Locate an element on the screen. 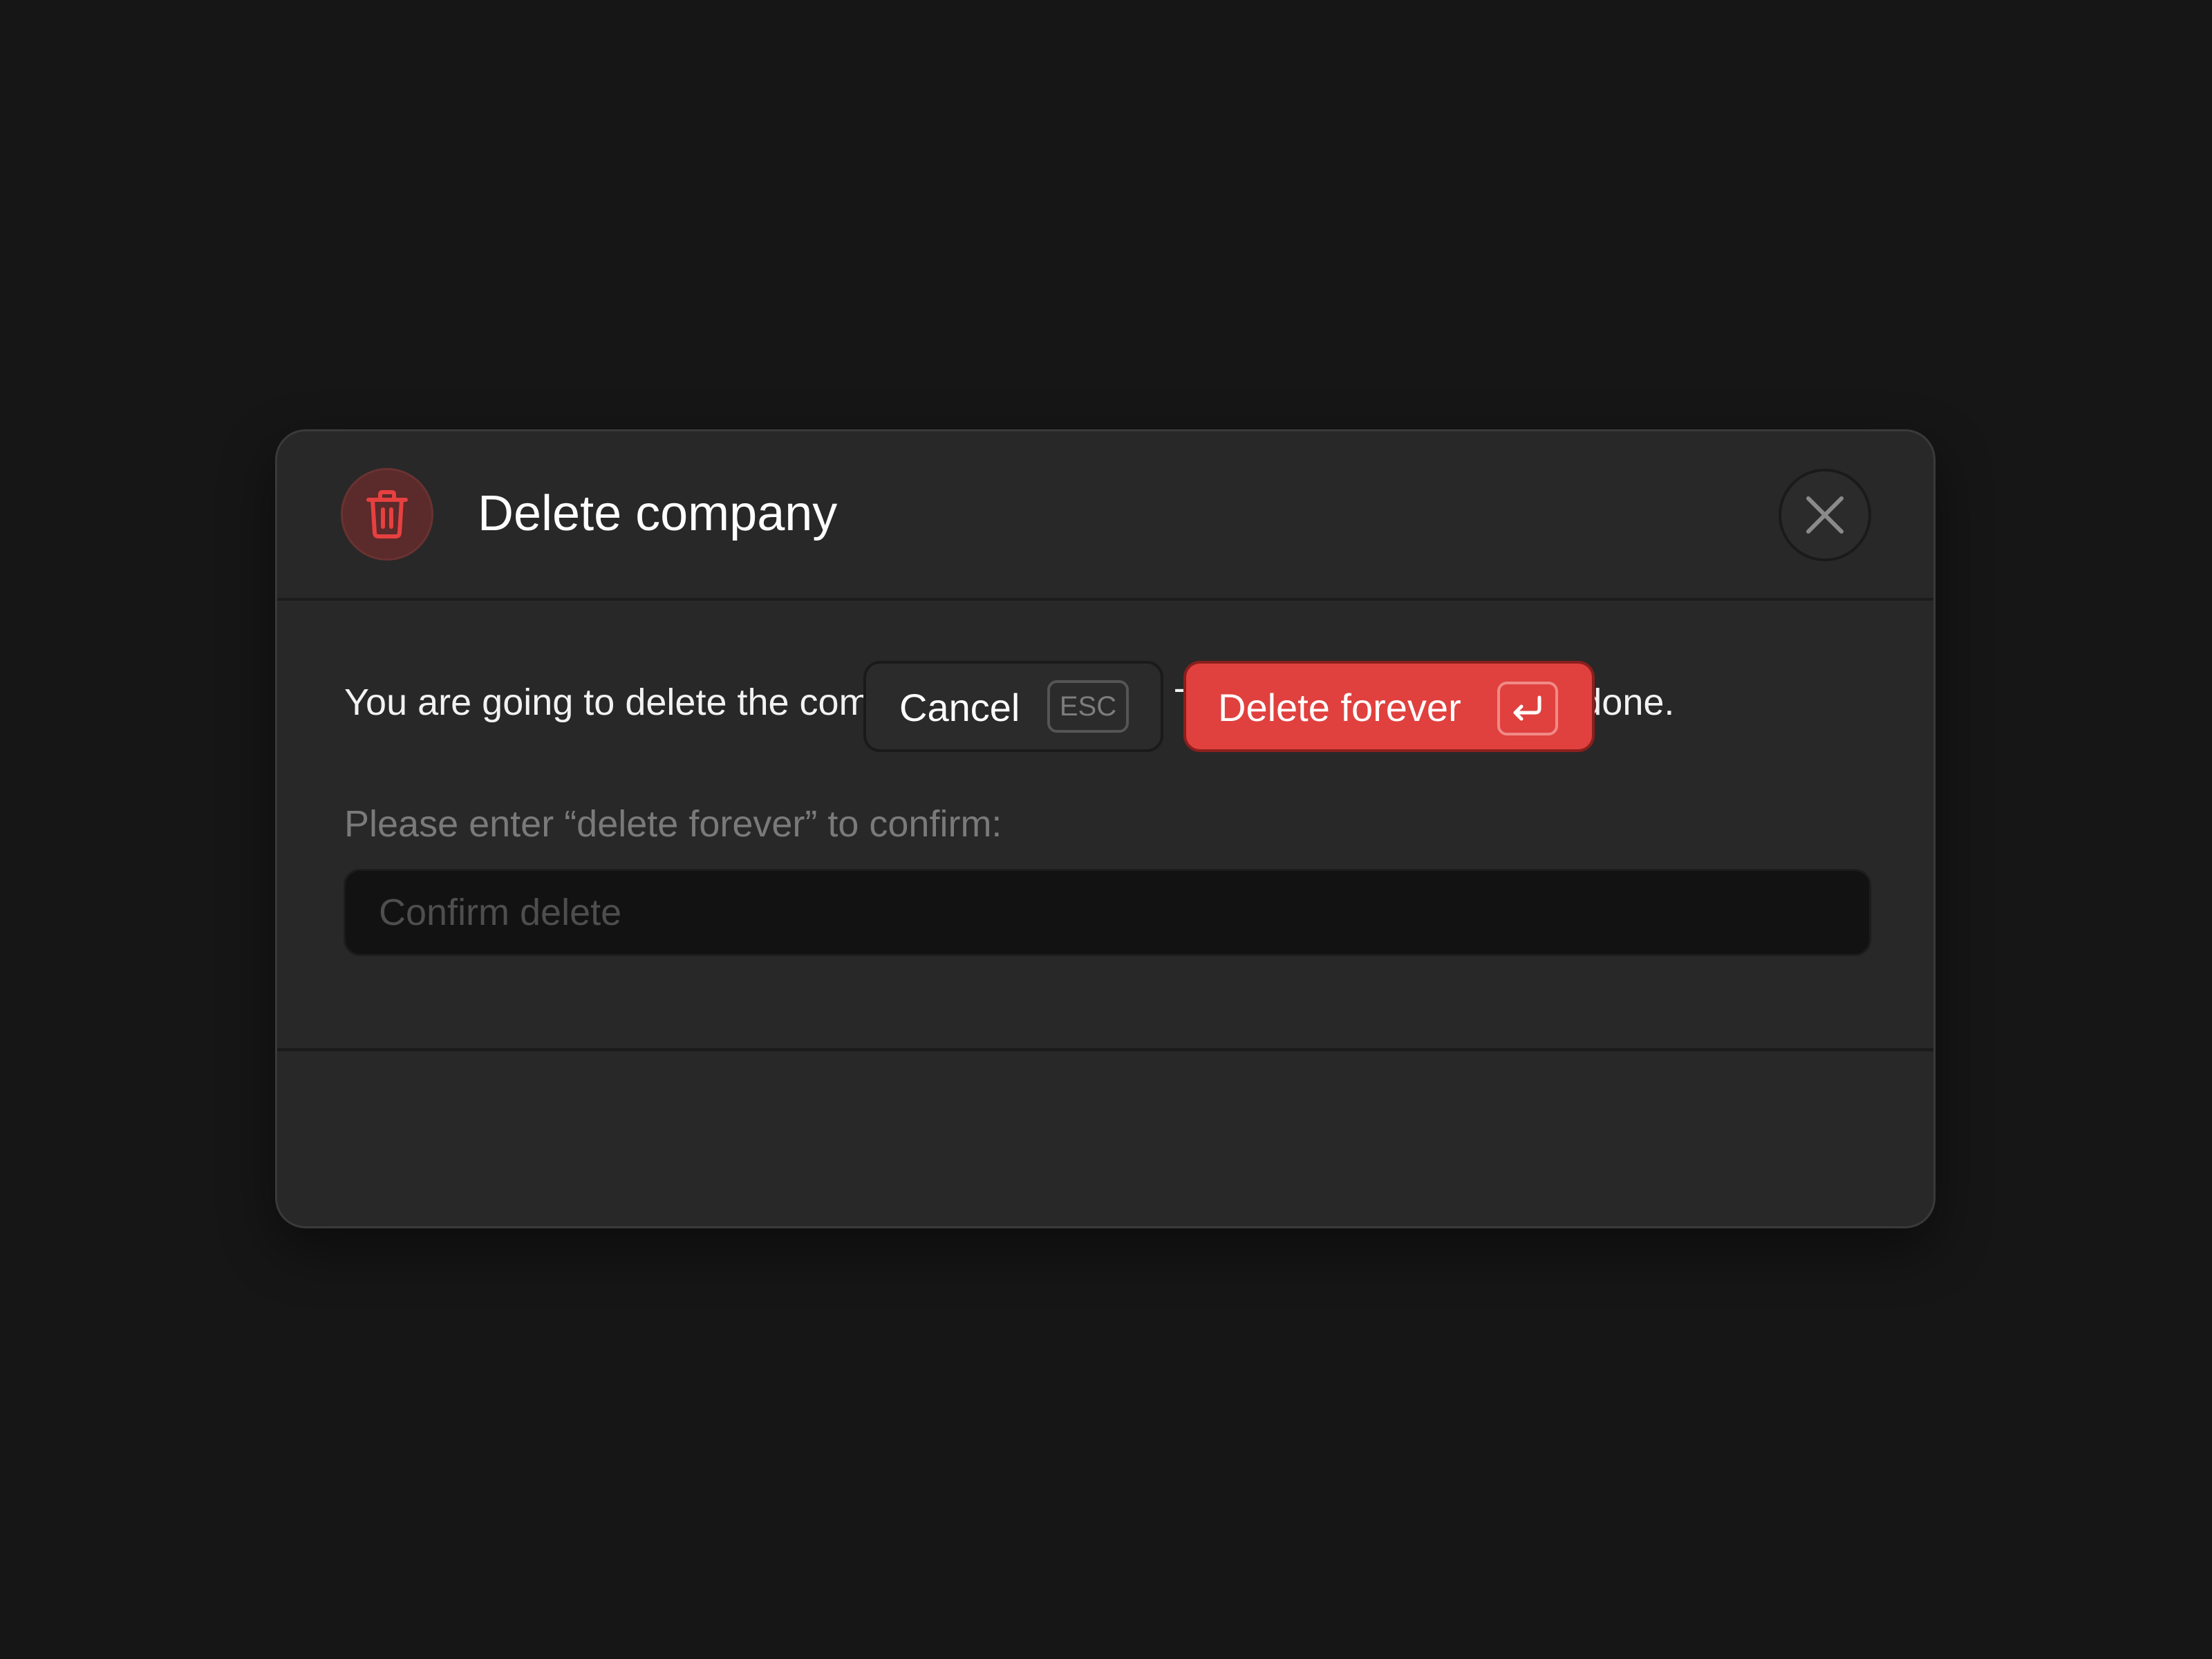 The height and width of the screenshot is (1659, 2212). esc-key-hint: ESC is located at coordinates (1088, 706).